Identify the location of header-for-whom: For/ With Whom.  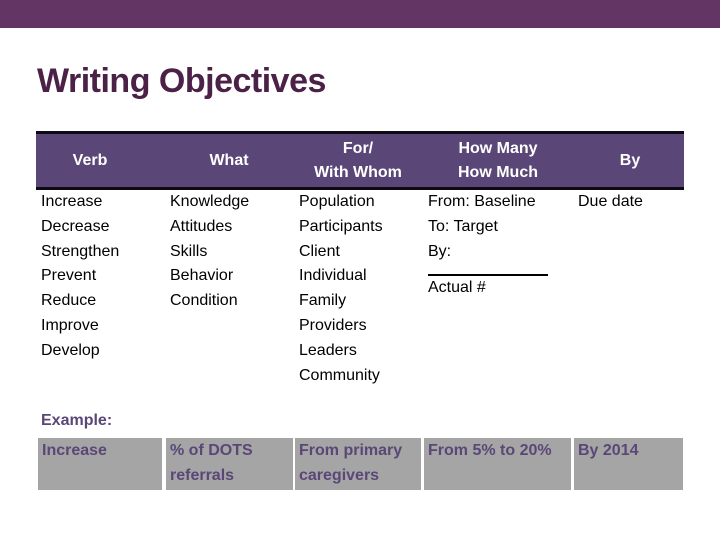
(358, 160).